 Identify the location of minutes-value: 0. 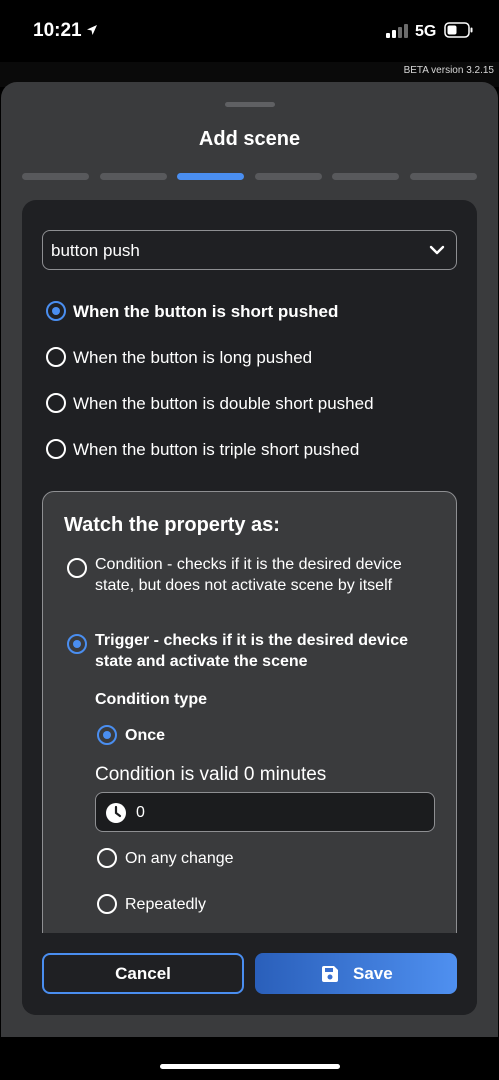
(140, 812).